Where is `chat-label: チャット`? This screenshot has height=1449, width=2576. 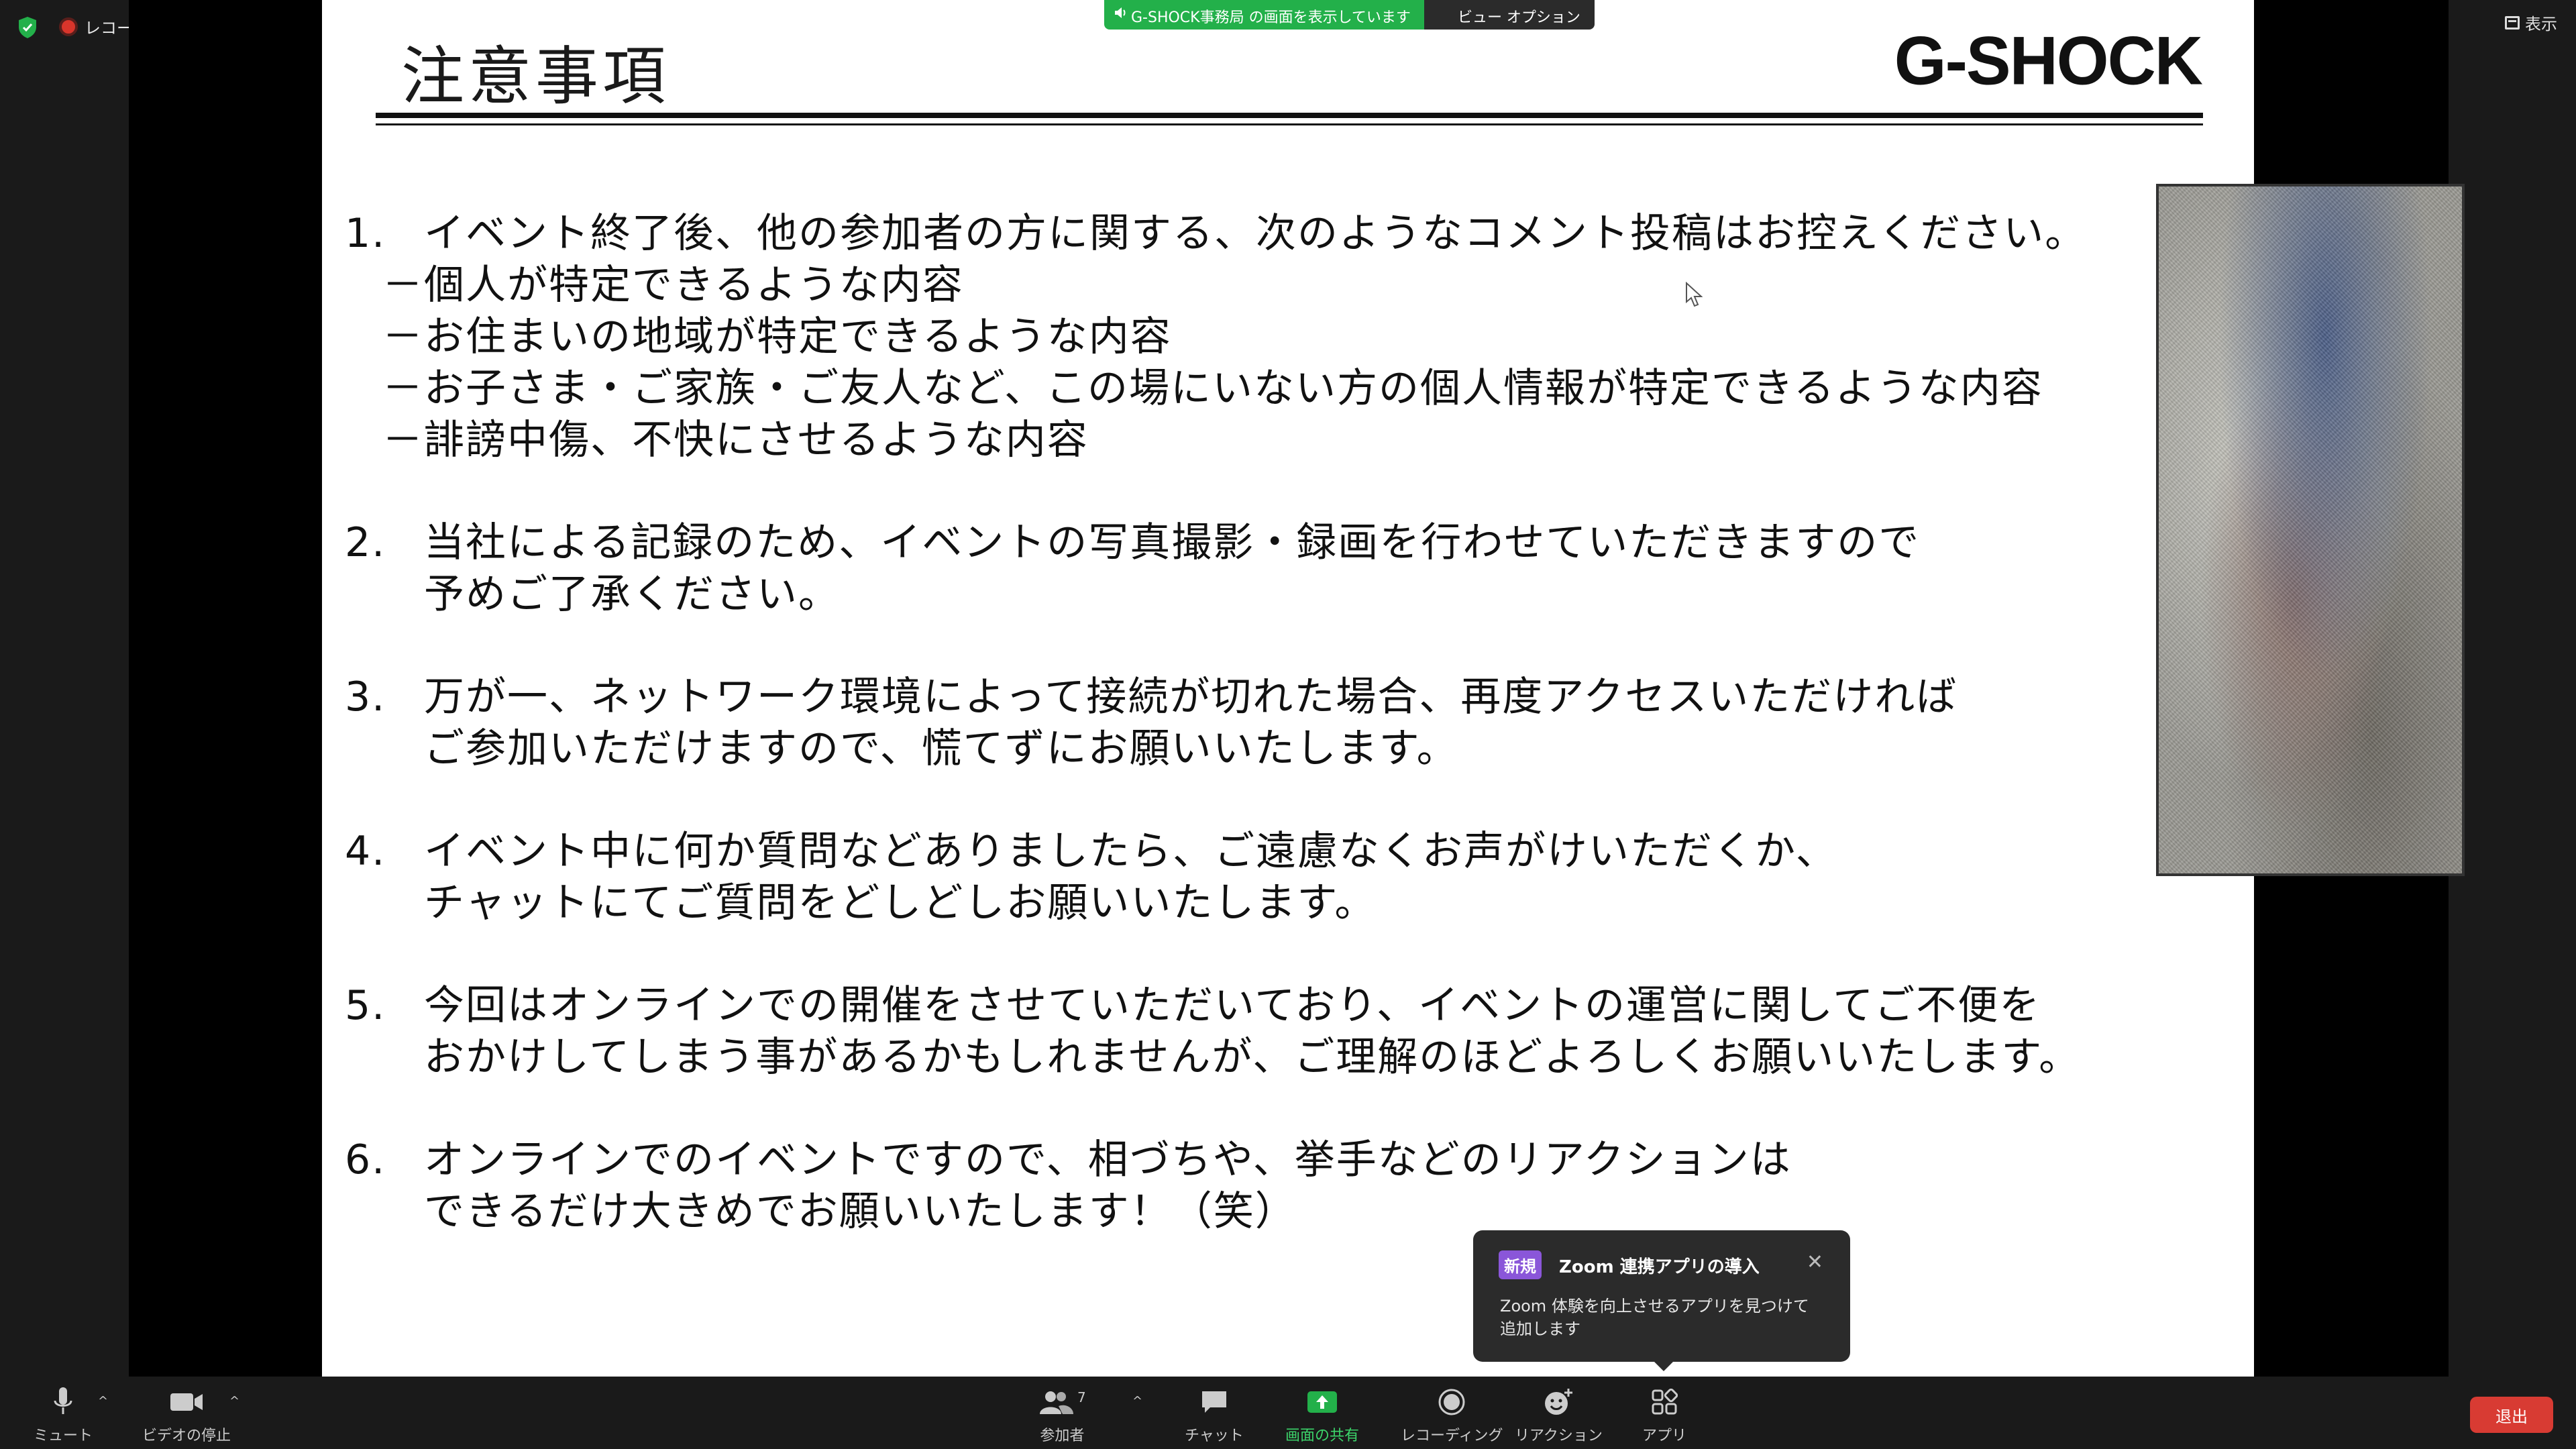 chat-label: チャット is located at coordinates (1214, 1436).